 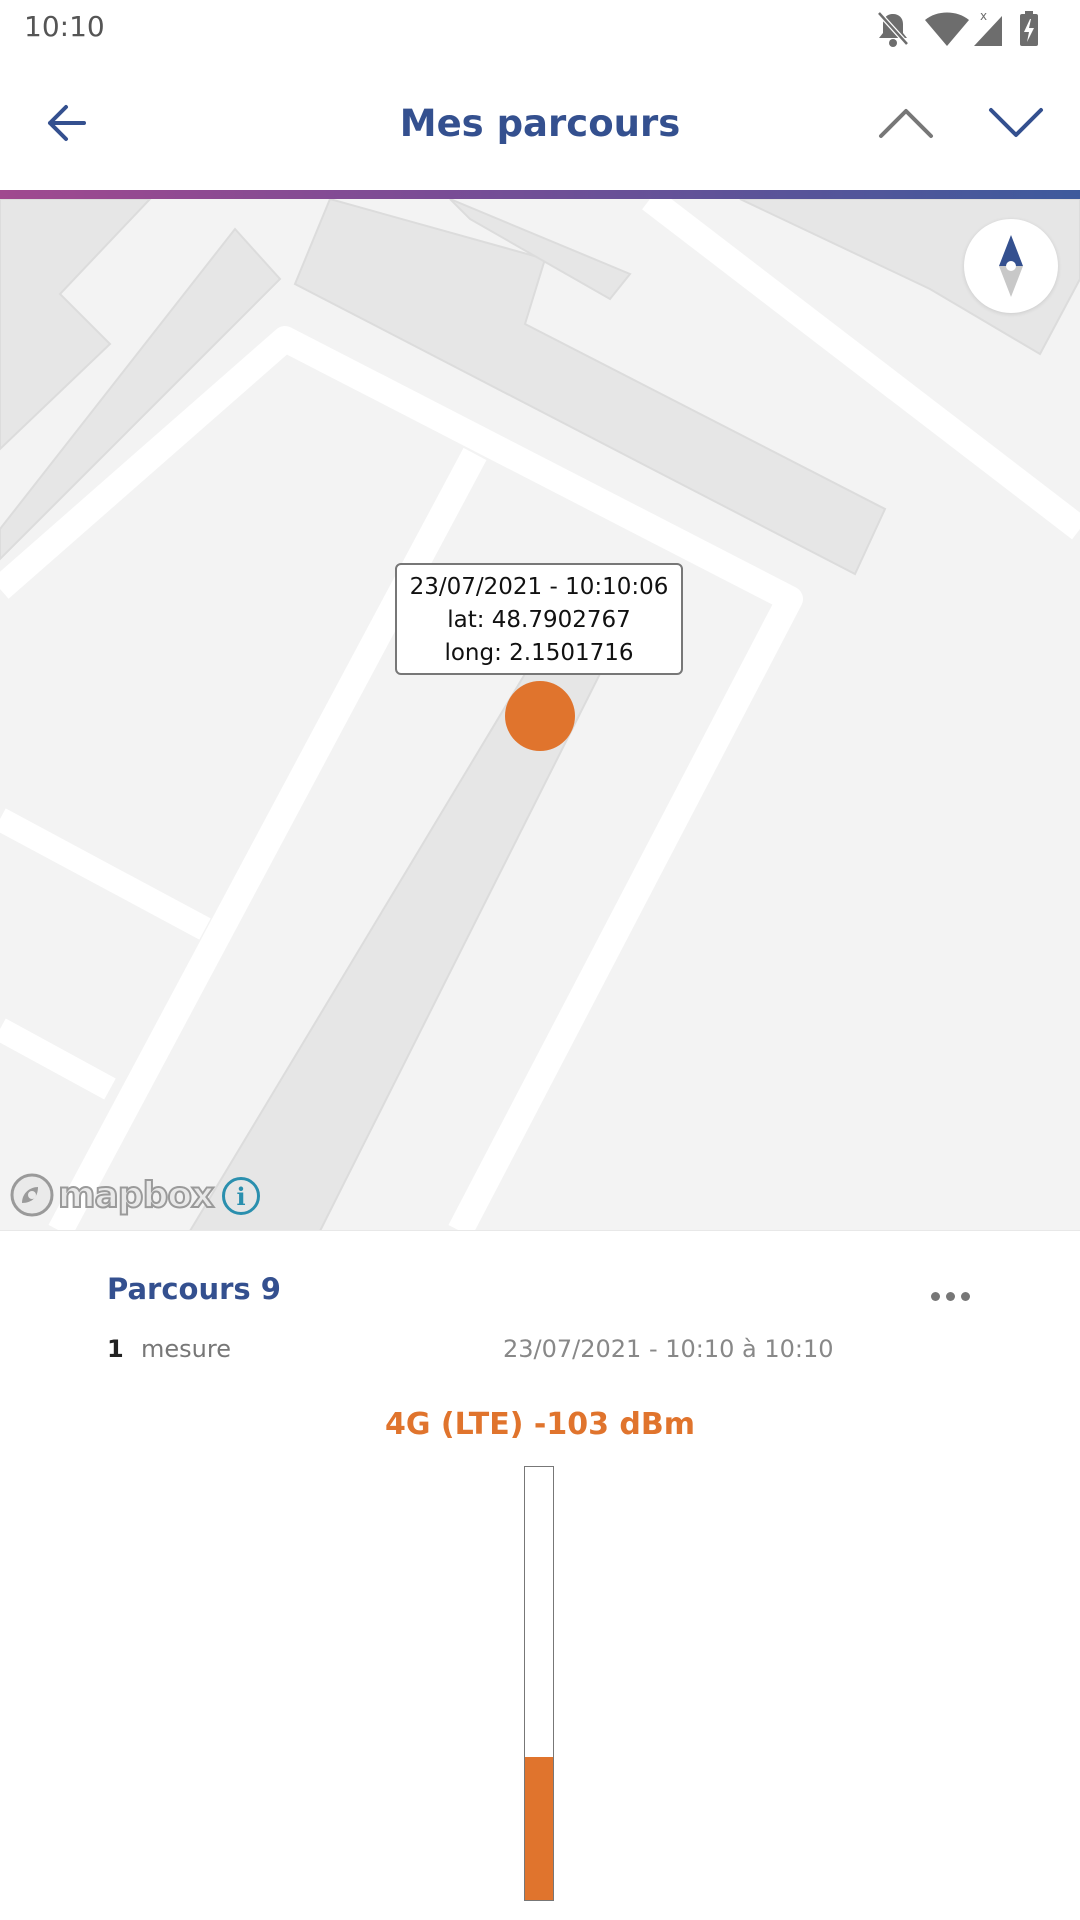 I want to click on popup-latitude: lat: 48.7902767, so click(x=539, y=620).